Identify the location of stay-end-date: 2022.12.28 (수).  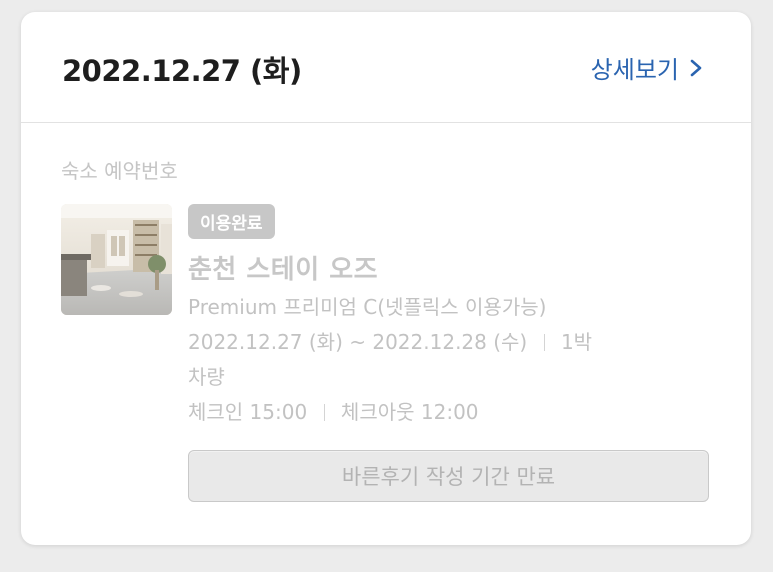
(450, 342).